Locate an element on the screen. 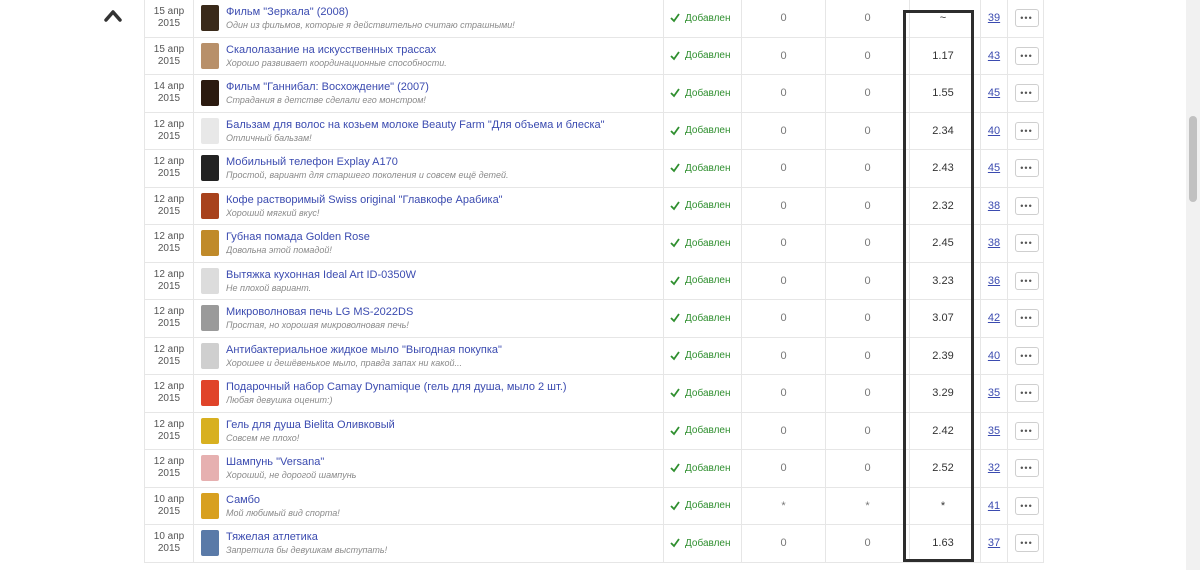  item-title-link: Гель для душа Bielita Оливковый is located at coordinates (444, 425).